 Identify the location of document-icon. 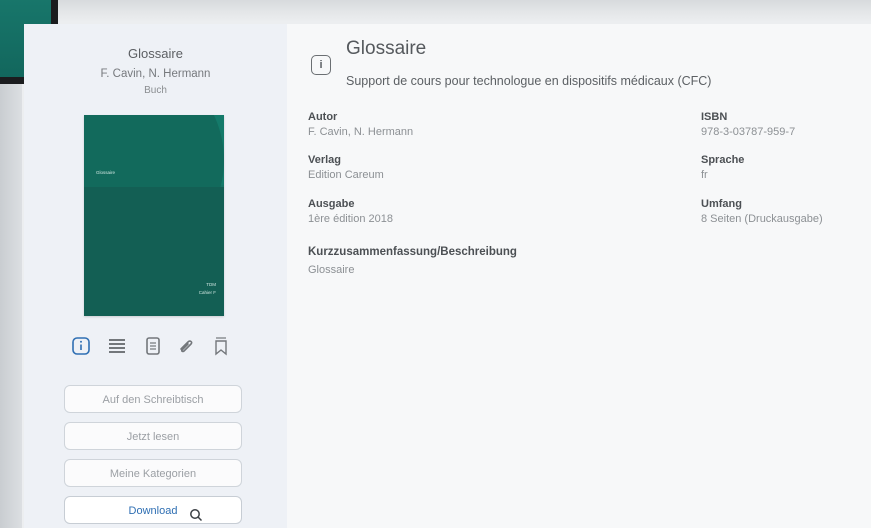
(153, 346).